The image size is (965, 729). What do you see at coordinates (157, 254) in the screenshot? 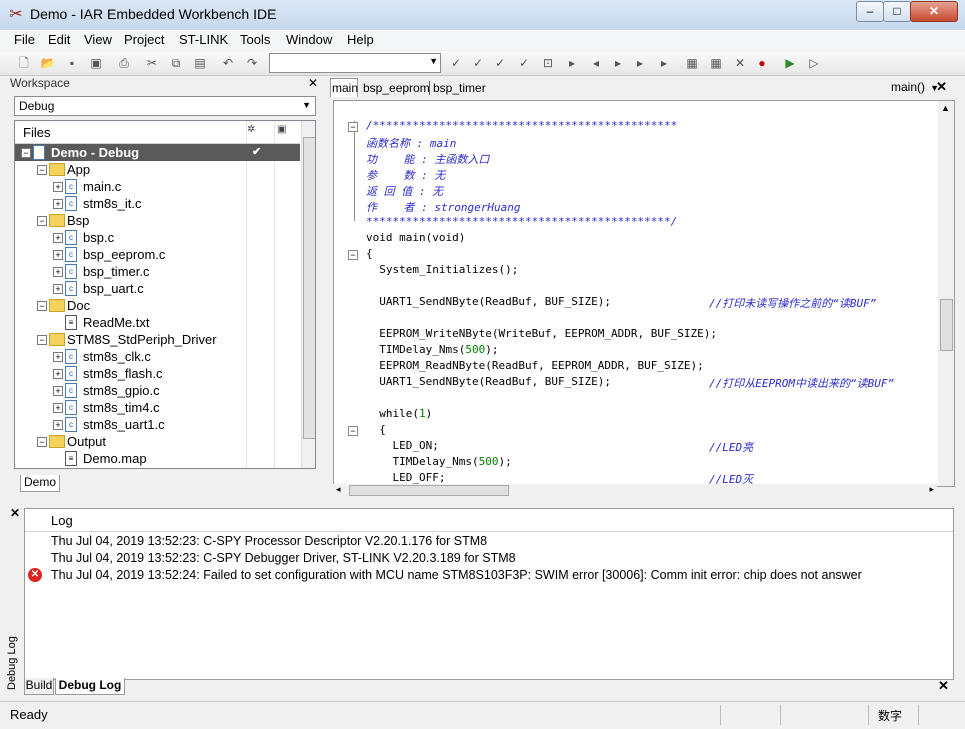
I see `tree-item: + c bsp_eeprom.c` at bounding box center [157, 254].